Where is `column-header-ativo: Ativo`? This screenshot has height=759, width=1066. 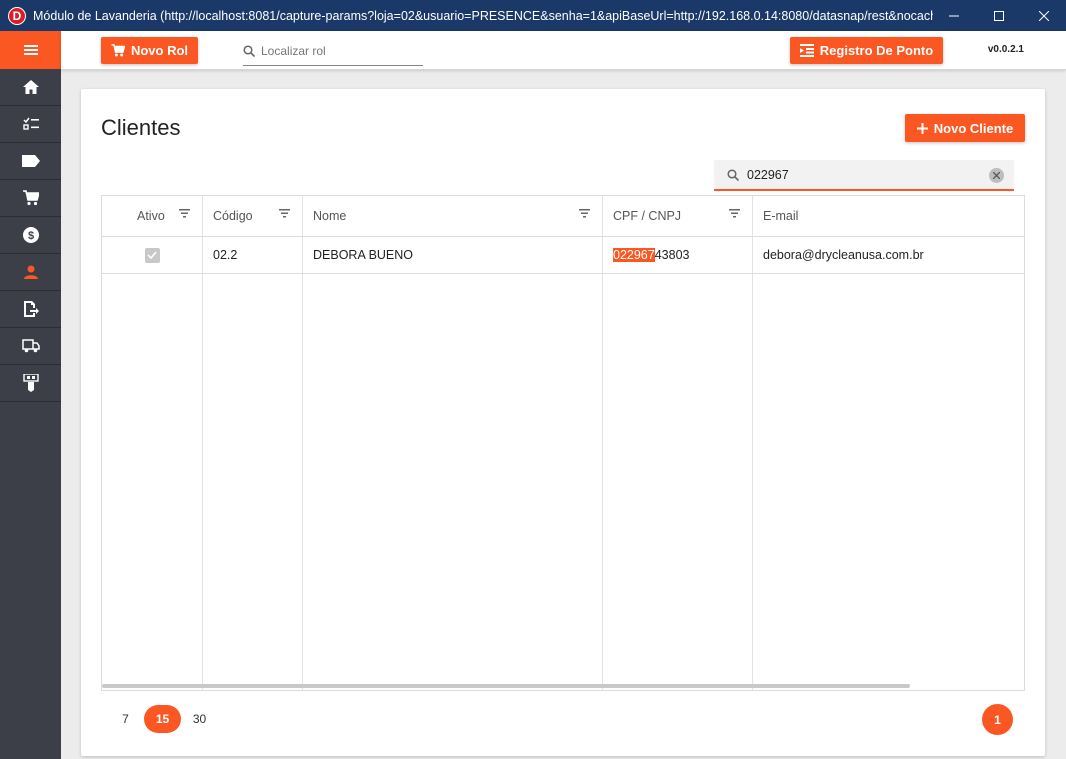 column-header-ativo: Ativo is located at coordinates (152, 216).